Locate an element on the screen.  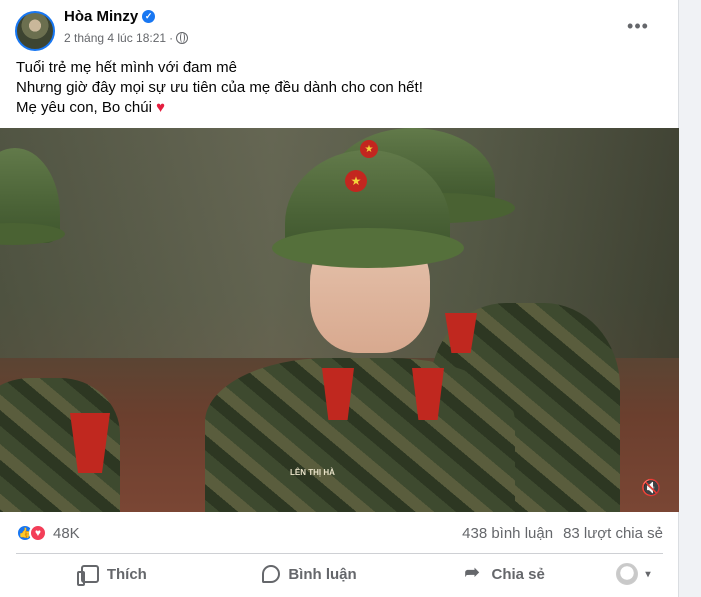
caption-line: Mẹ yêu con, Bo chúi ♥ is located at coordinates (336, 108).